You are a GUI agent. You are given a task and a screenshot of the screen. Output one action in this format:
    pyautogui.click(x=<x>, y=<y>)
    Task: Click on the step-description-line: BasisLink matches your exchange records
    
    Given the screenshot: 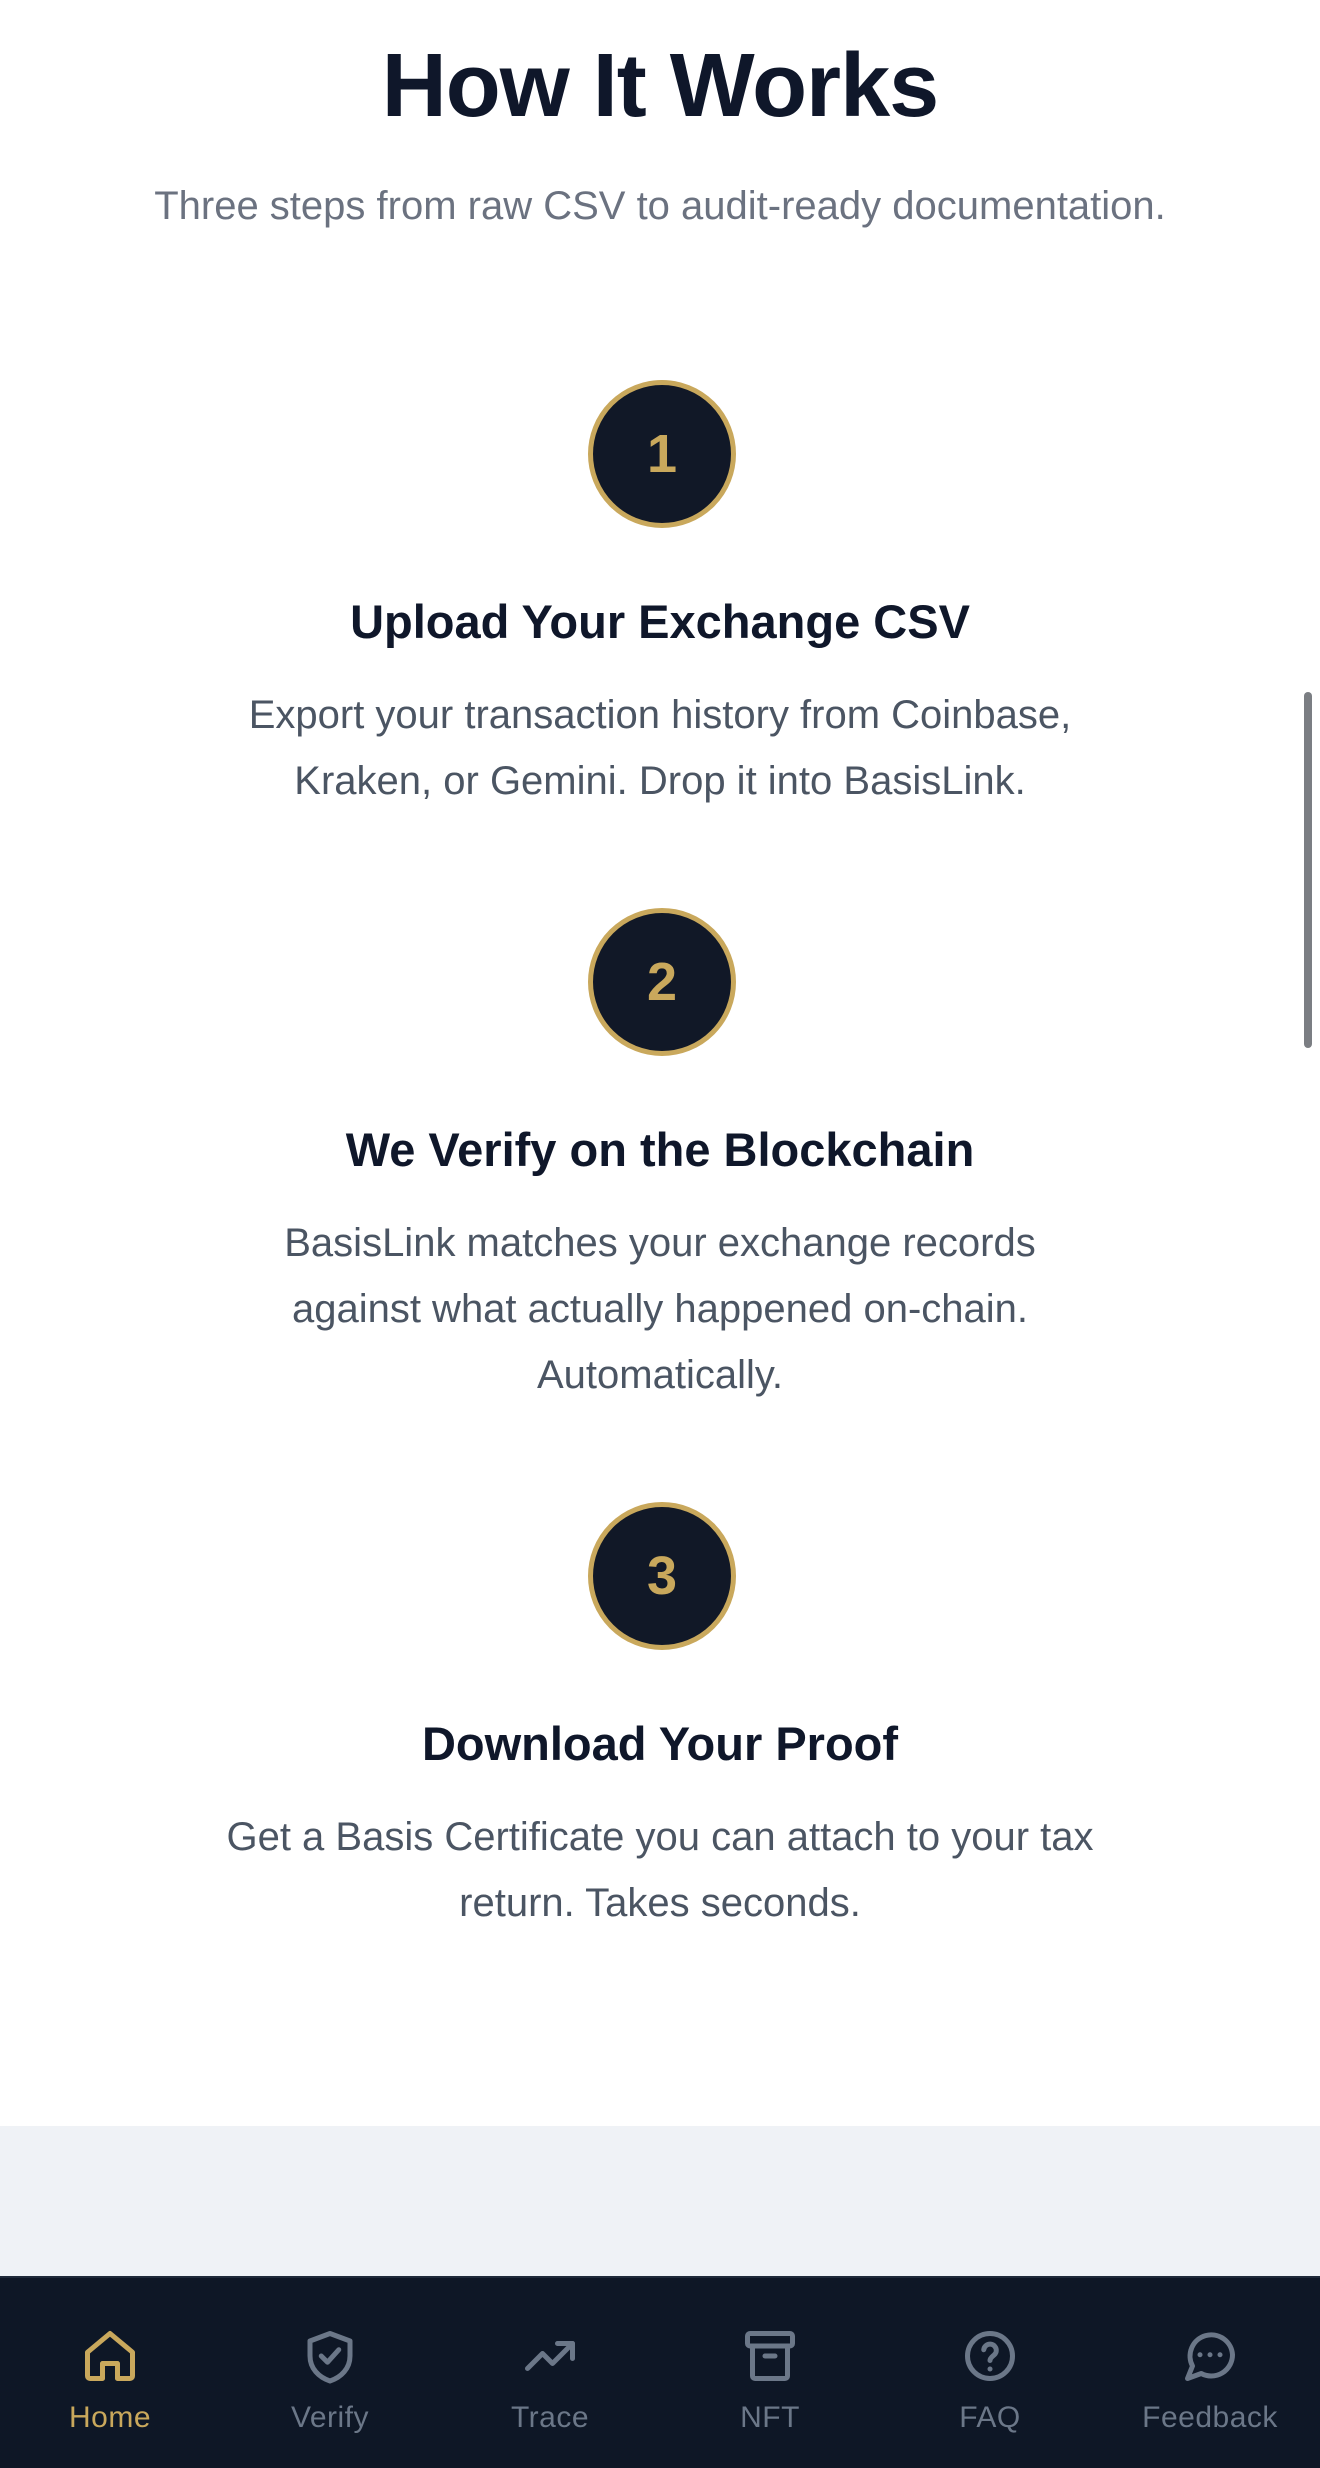 What is the action you would take?
    pyautogui.click(x=660, y=1243)
    